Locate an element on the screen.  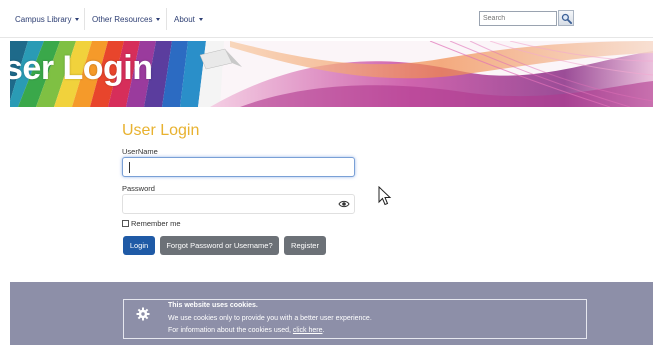
page-title: User Login is located at coordinates (161, 130).